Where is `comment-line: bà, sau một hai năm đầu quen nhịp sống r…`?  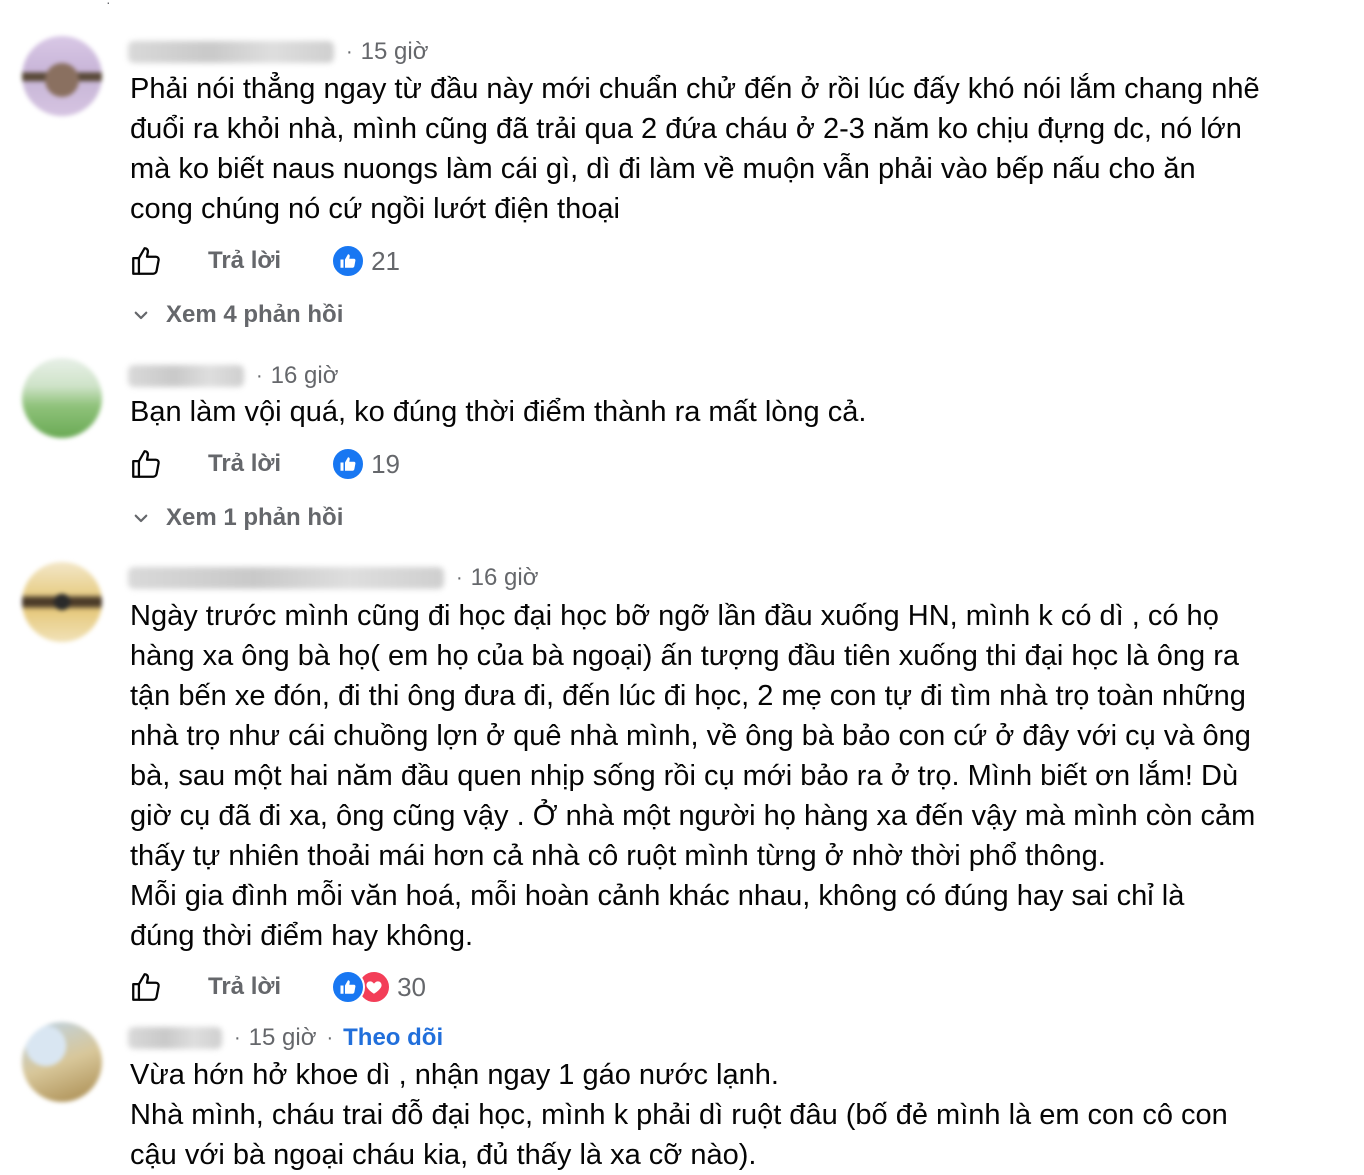
comment-line: bà, sau một hai năm đầu quen nhịp sống r… is located at coordinates (684, 776).